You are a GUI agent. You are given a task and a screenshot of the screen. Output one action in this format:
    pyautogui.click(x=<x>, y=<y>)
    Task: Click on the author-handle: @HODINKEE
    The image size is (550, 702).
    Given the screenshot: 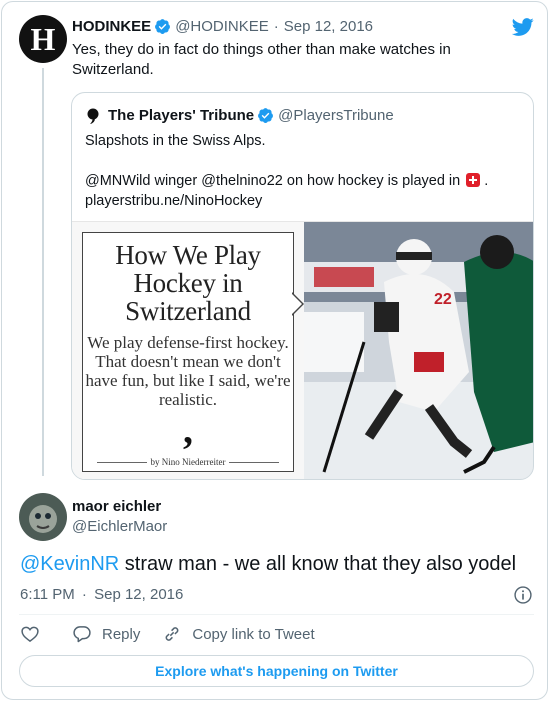 What is the action you would take?
    pyautogui.click(x=222, y=26)
    